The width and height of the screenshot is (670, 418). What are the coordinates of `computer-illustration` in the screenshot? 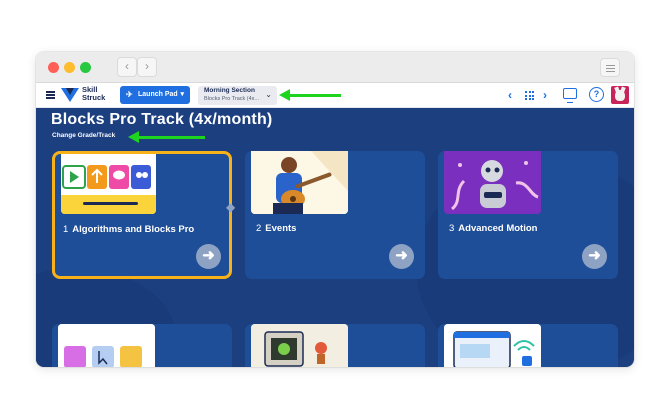 It's located at (299, 345).